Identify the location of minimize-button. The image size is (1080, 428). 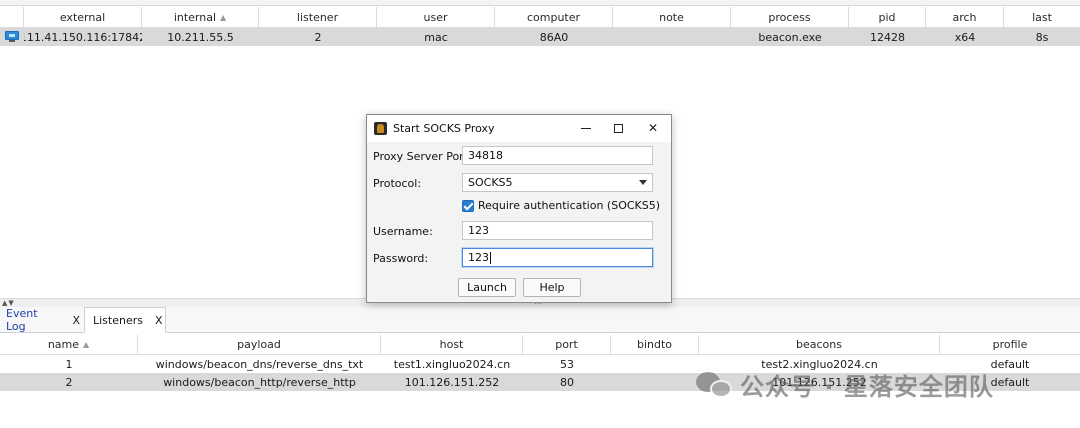
(586, 128).